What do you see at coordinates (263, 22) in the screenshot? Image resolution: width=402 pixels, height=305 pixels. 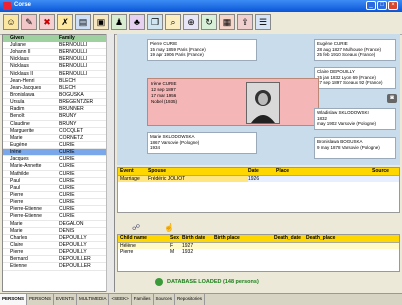 I see `list-icon: ☰` at bounding box center [263, 22].